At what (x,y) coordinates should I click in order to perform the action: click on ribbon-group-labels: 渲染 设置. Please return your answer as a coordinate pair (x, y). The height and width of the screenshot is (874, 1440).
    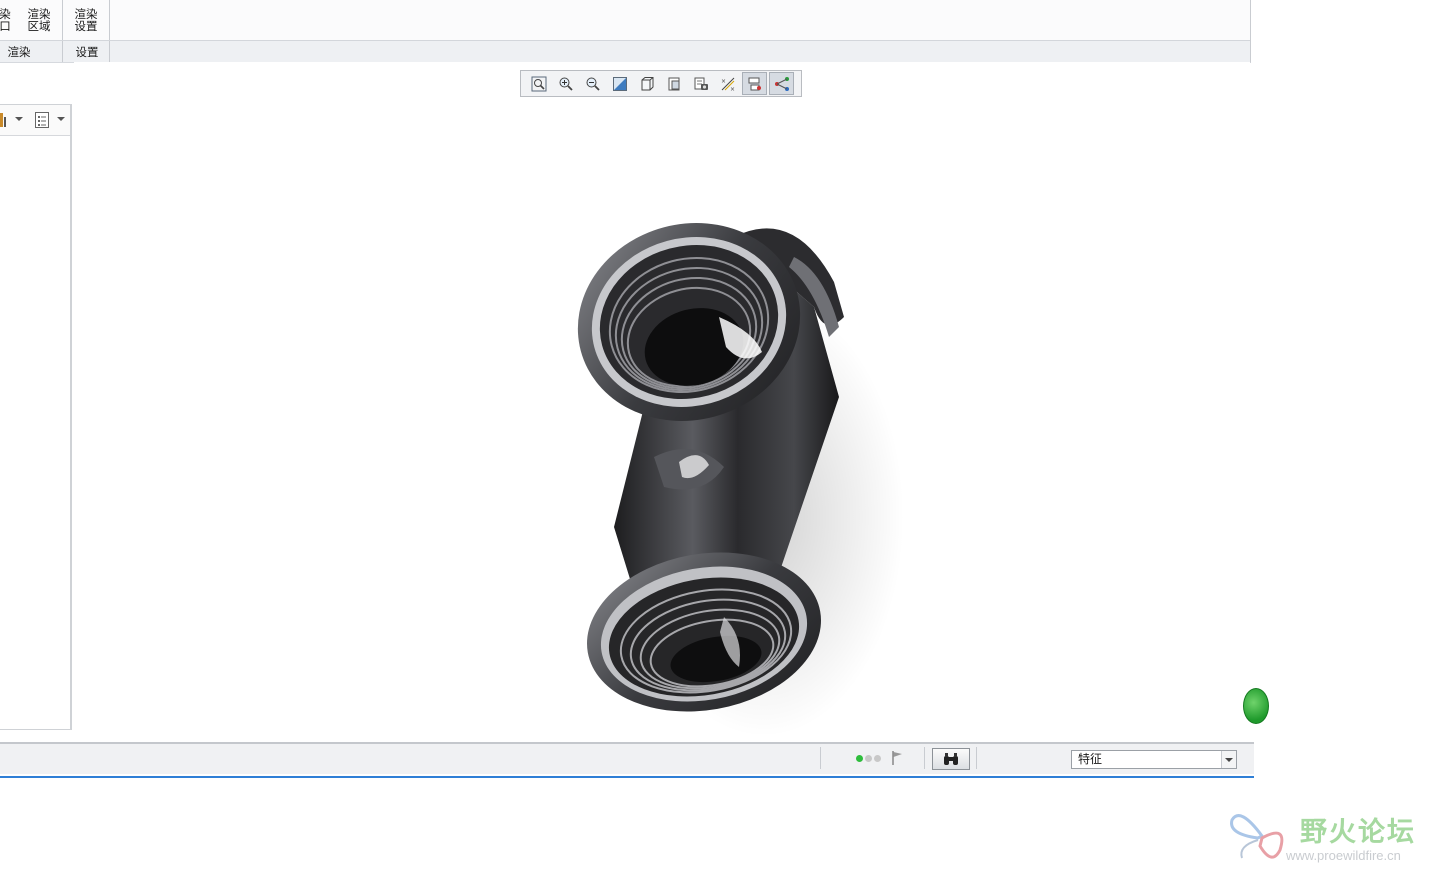
    Looking at the image, I should click on (625, 51).